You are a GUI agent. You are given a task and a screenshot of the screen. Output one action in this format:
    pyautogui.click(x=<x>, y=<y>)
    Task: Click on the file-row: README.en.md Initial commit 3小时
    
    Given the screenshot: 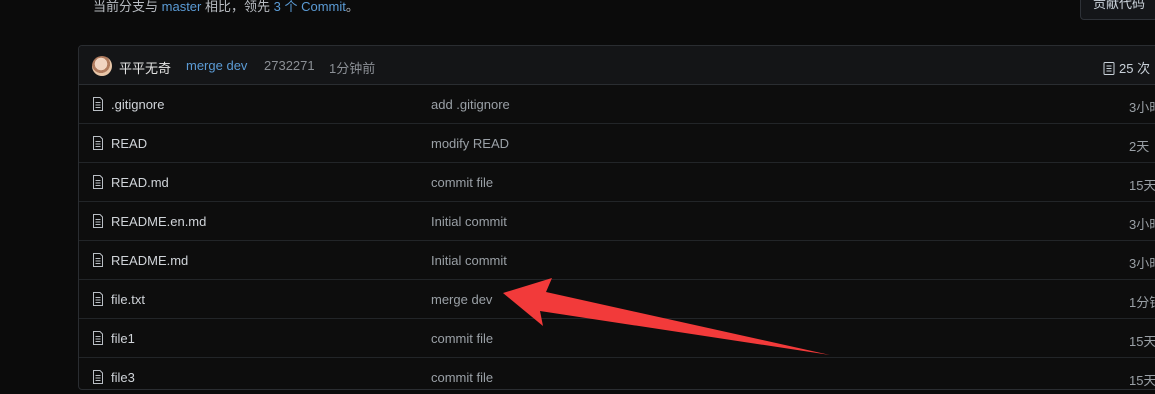 What is the action you would take?
    pyautogui.click(x=617, y=221)
    